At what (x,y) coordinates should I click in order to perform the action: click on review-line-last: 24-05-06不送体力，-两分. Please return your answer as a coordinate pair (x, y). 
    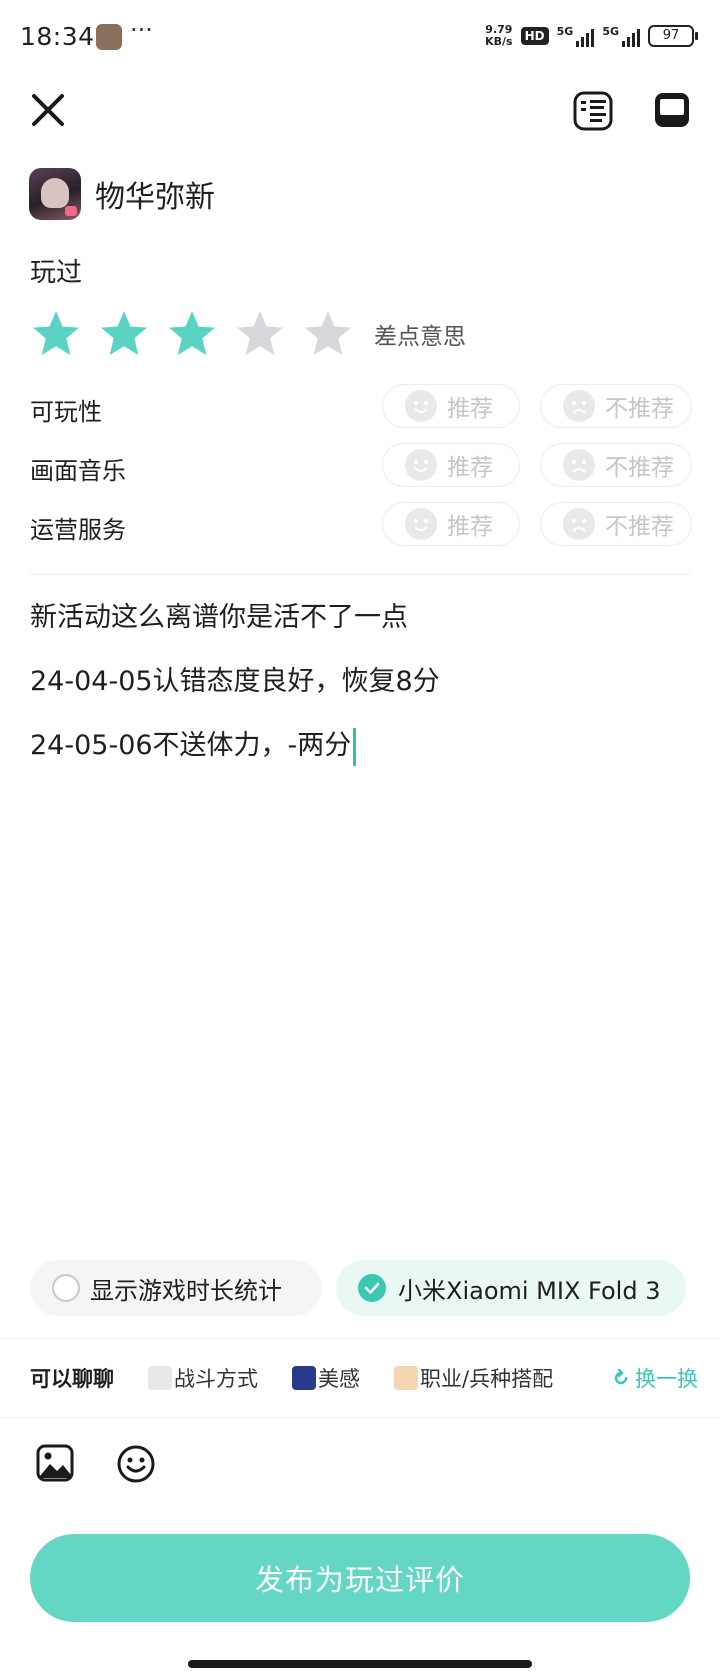
    Looking at the image, I should click on (360, 758).